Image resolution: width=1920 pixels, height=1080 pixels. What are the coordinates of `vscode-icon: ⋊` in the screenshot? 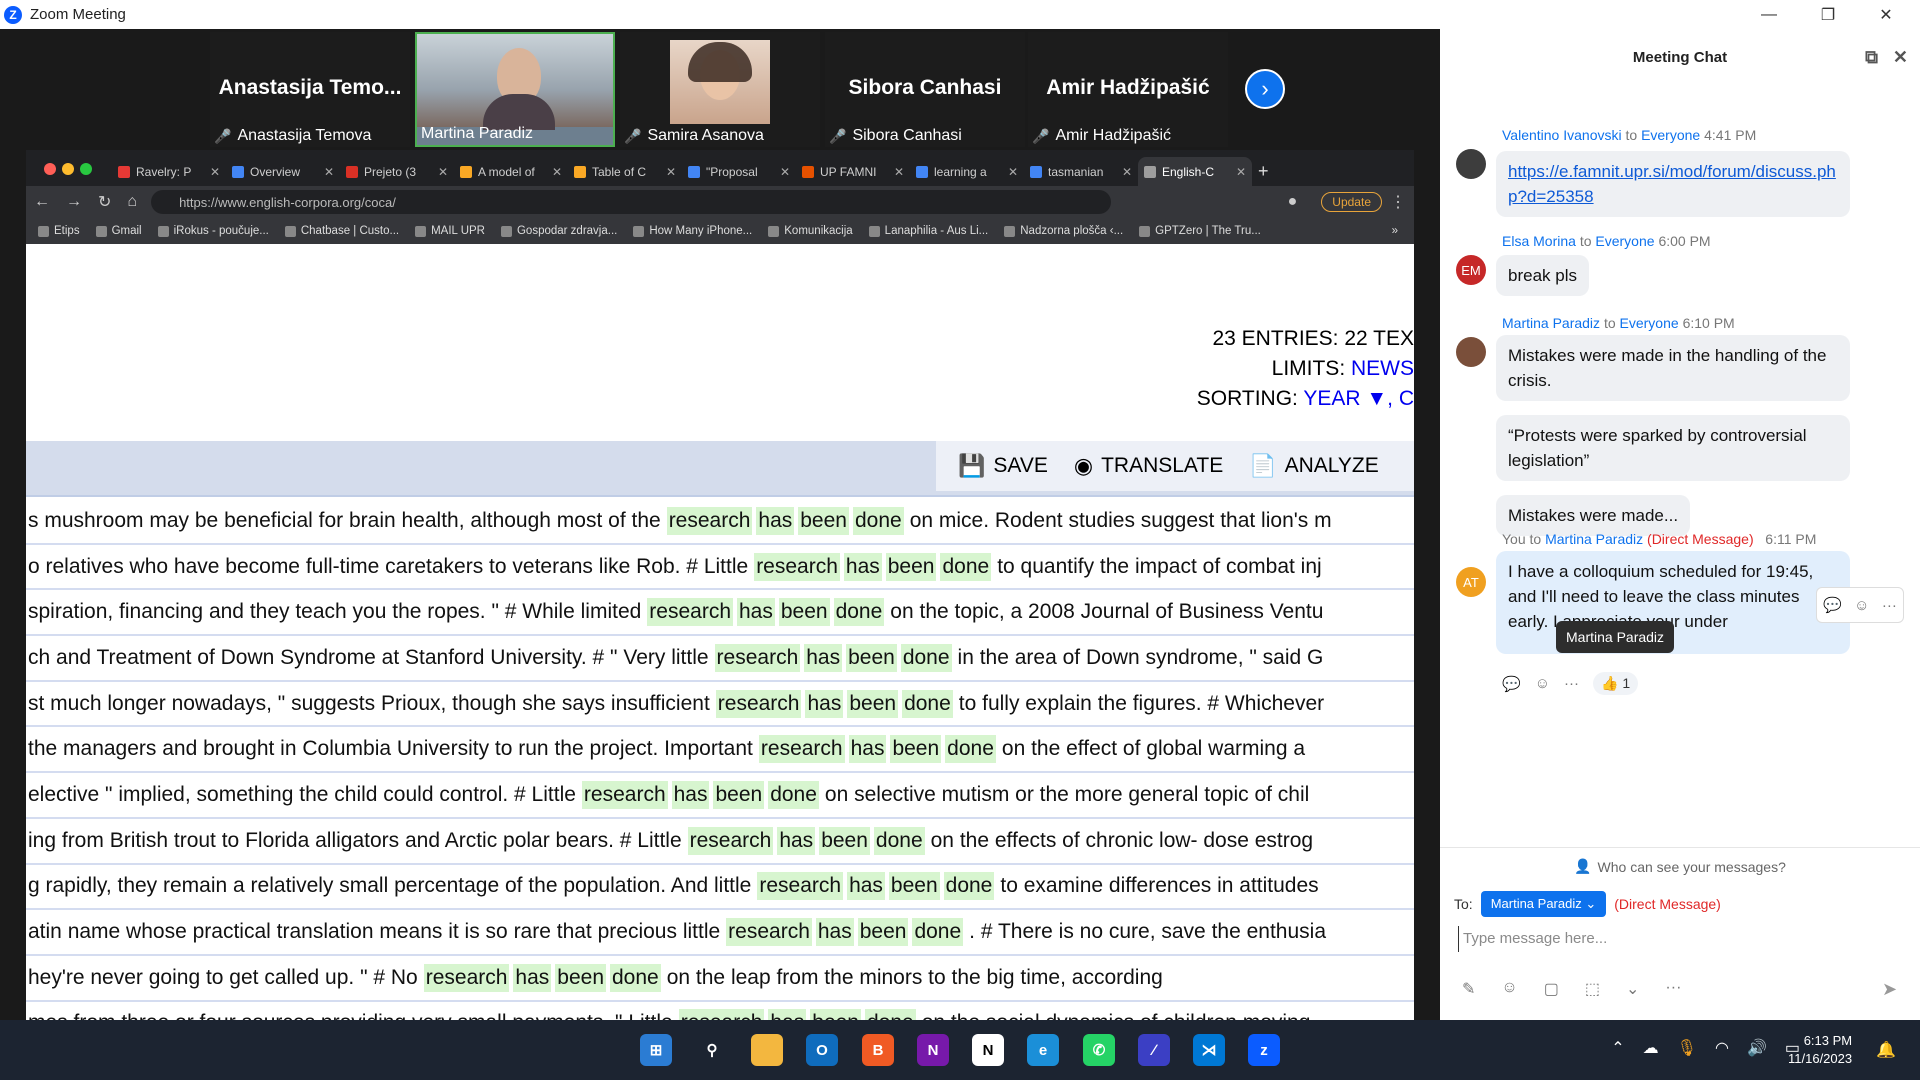 It's located at (1209, 1050).